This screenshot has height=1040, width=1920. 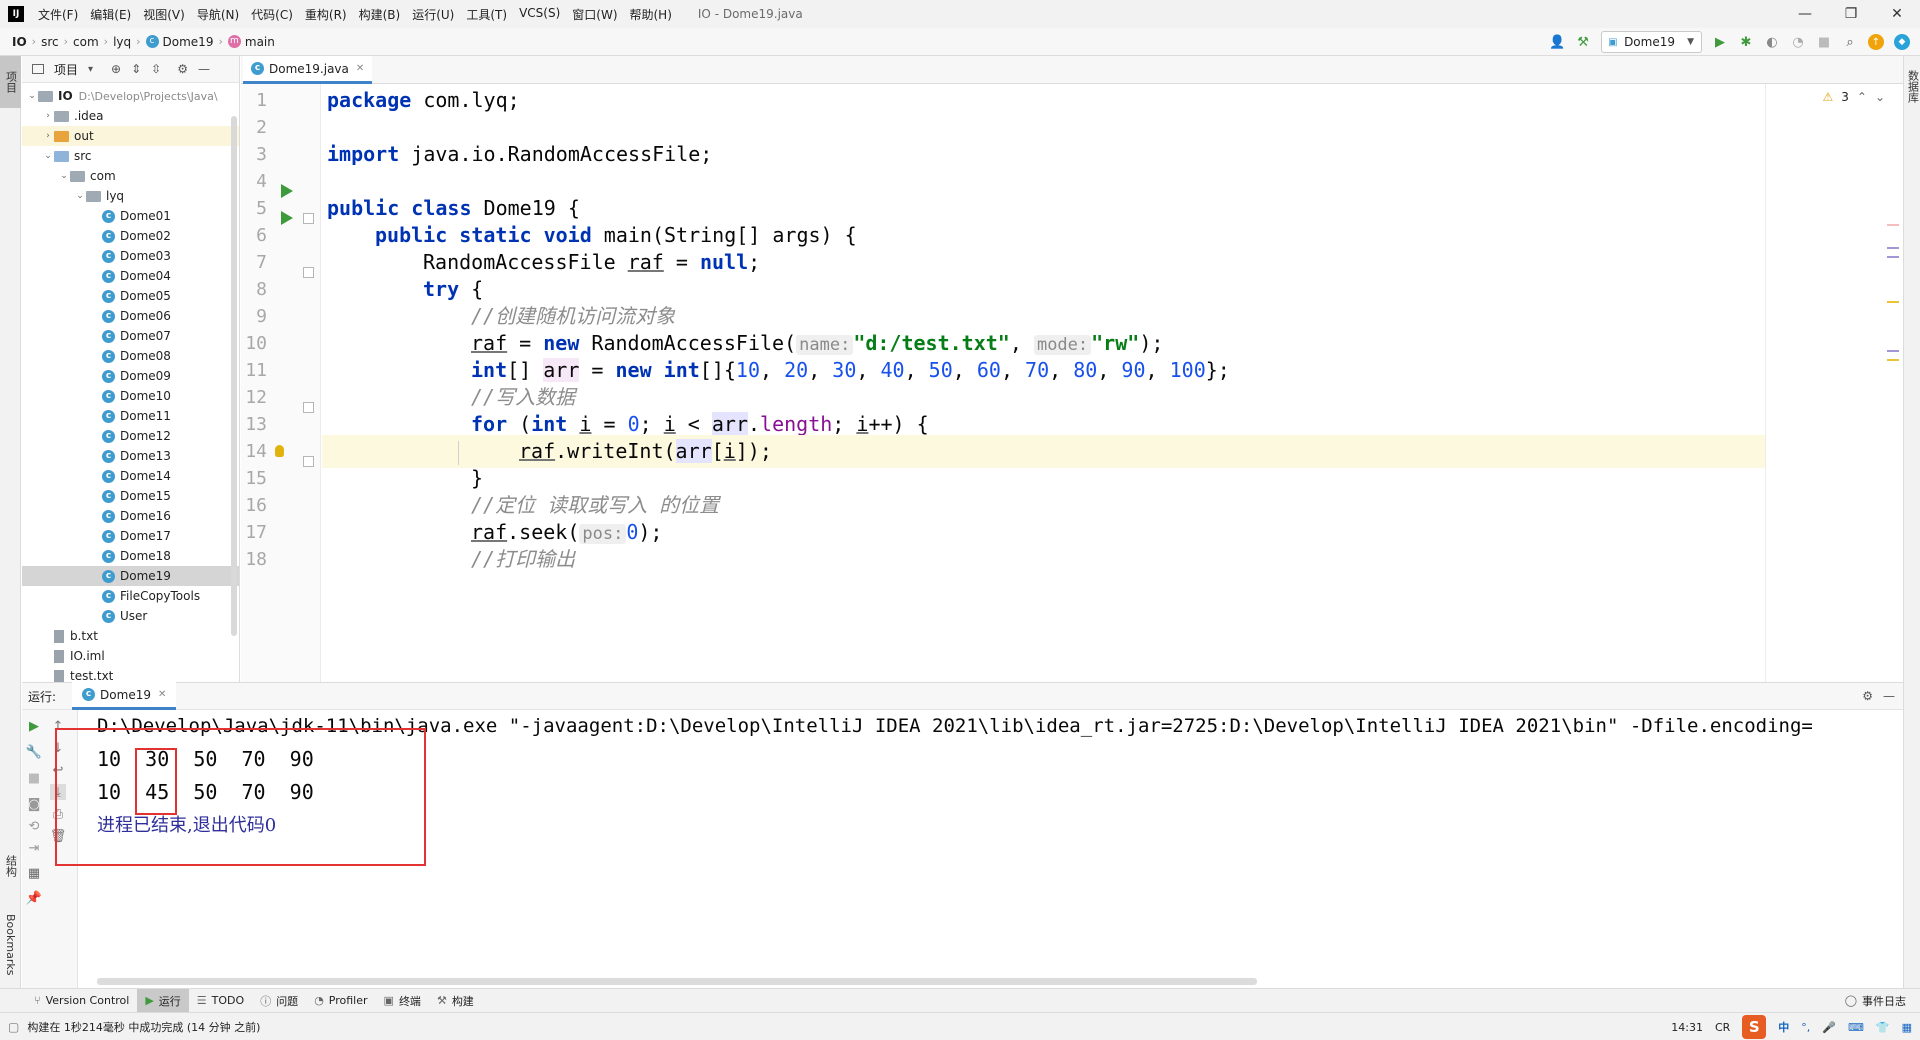 I want to click on menu-item: 运行(U), so click(x=433, y=14).